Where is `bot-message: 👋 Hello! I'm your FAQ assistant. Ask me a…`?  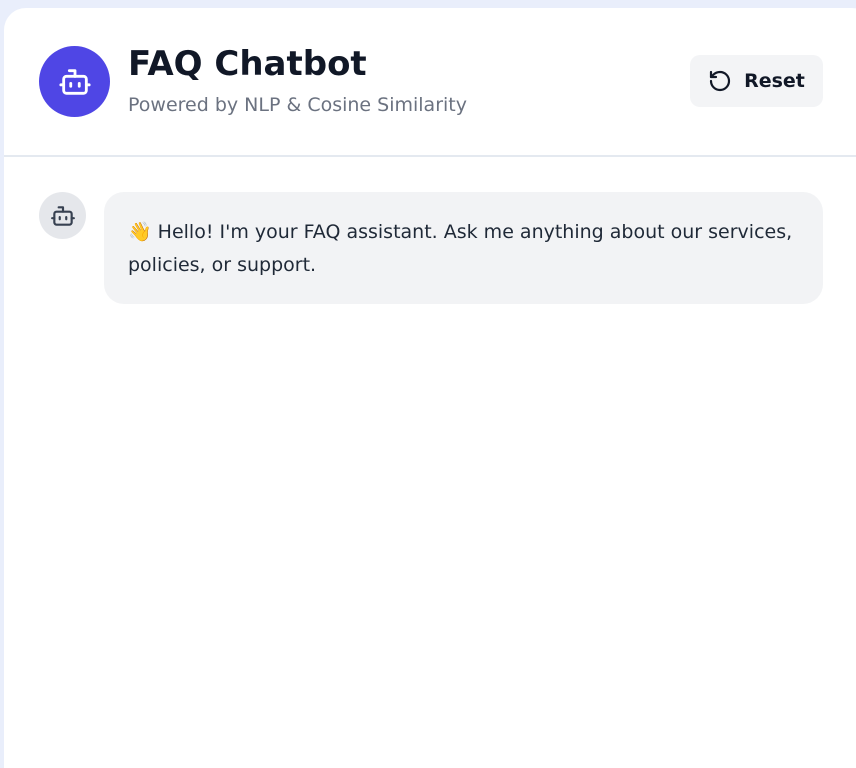 bot-message: 👋 Hello! I'm your FAQ assistant. Ask me a… is located at coordinates (463, 249).